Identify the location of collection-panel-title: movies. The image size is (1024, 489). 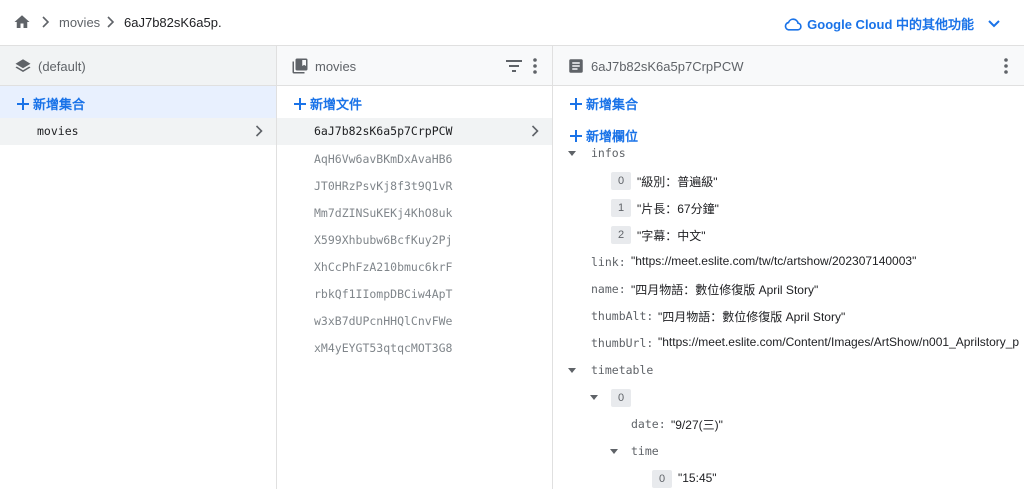
(336, 66).